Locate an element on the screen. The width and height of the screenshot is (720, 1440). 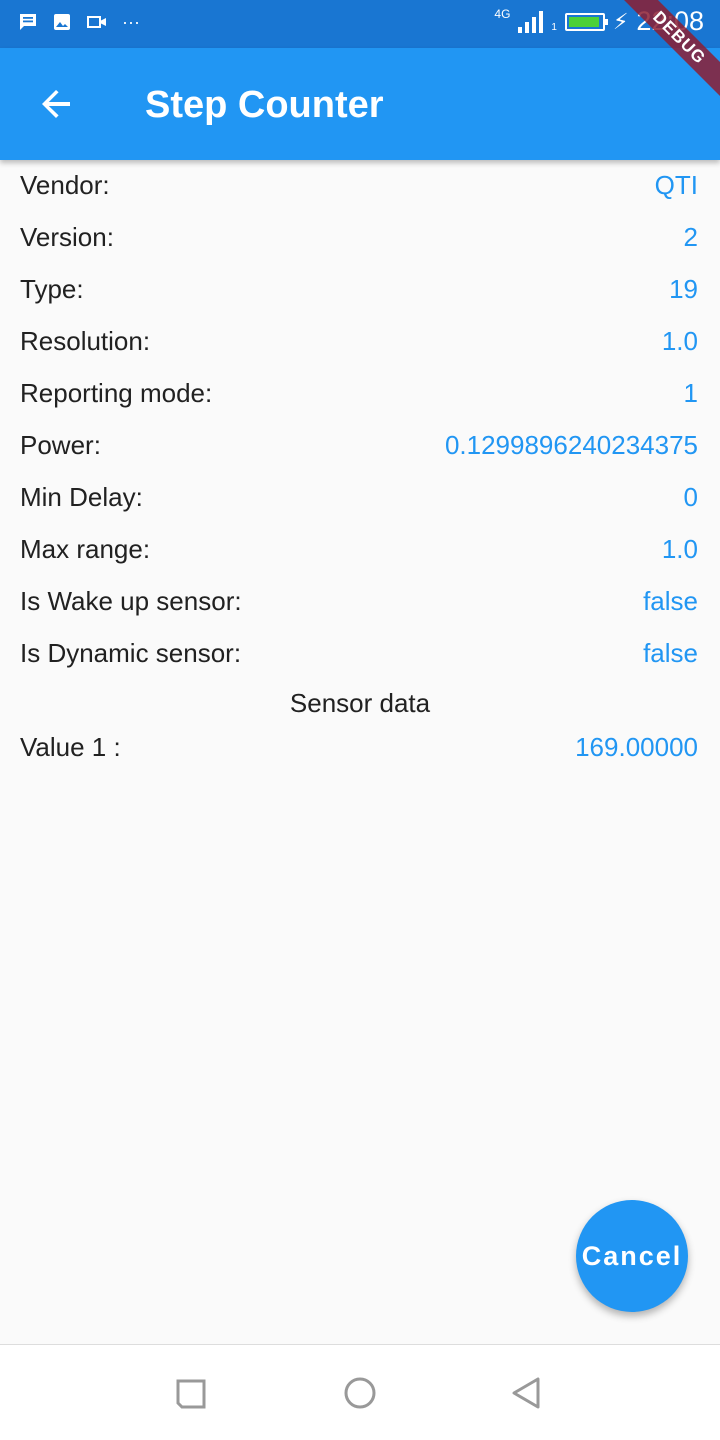
info-row: Value 1 : 169.00000 is located at coordinates (360, 746).